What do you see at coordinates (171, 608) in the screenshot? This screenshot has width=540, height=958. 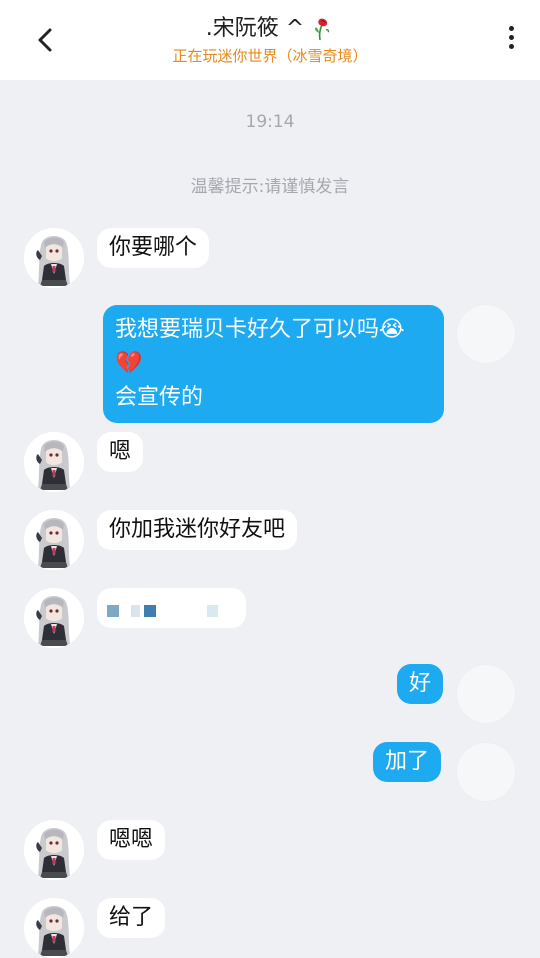 I see `redacted-message-bubble` at bounding box center [171, 608].